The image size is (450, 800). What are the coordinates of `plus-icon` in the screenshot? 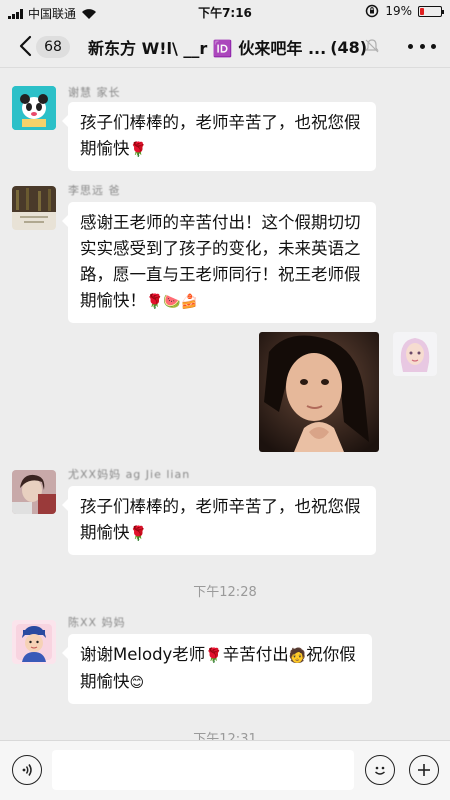 It's located at (424, 770).